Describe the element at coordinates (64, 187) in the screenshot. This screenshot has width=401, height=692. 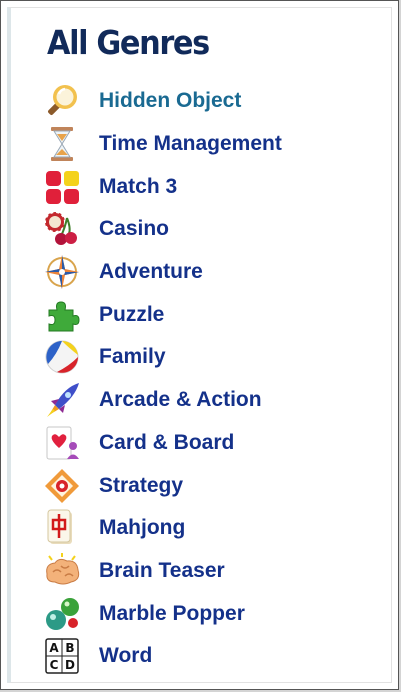
I see `match3-tiles-icon` at that location.